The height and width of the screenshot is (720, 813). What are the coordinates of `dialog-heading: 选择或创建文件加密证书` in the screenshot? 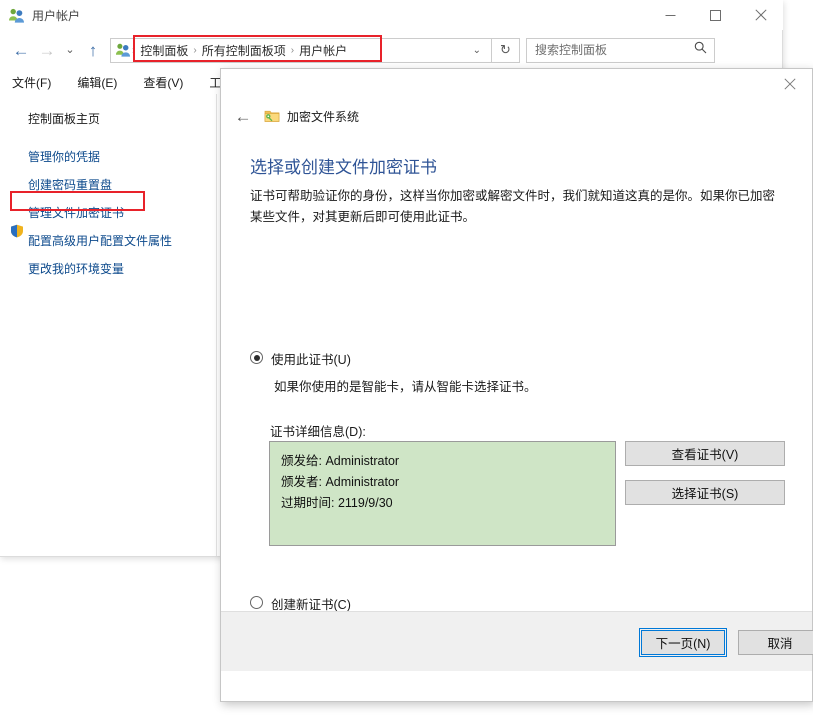 It's located at (343, 167).